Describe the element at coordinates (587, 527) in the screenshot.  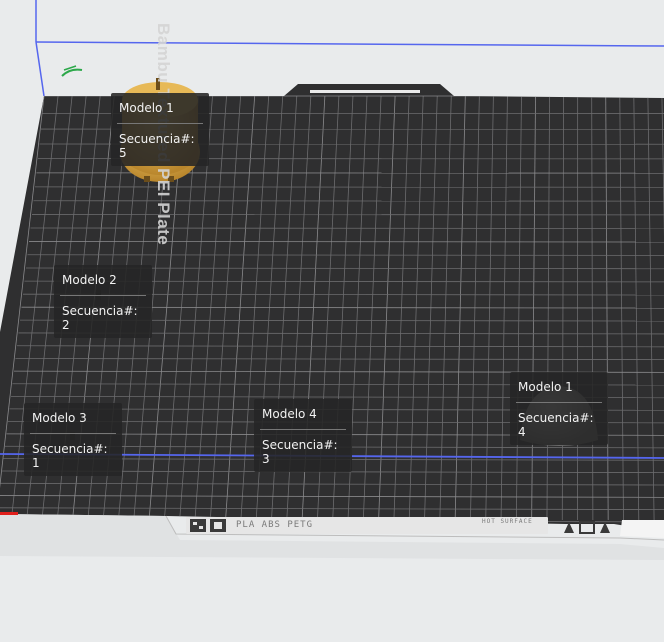
I see `warning-icon` at that location.